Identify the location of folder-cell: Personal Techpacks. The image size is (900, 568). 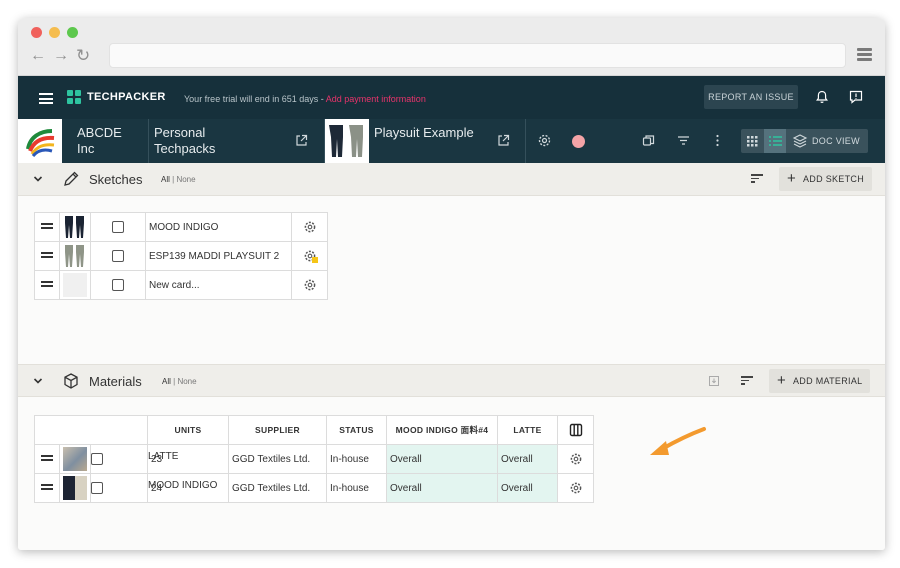
(237, 141).